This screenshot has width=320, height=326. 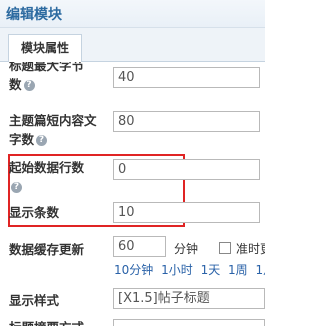 What do you see at coordinates (46, 322) in the screenshot?
I see `bottom-partial-label: 标题摘要方式` at bounding box center [46, 322].